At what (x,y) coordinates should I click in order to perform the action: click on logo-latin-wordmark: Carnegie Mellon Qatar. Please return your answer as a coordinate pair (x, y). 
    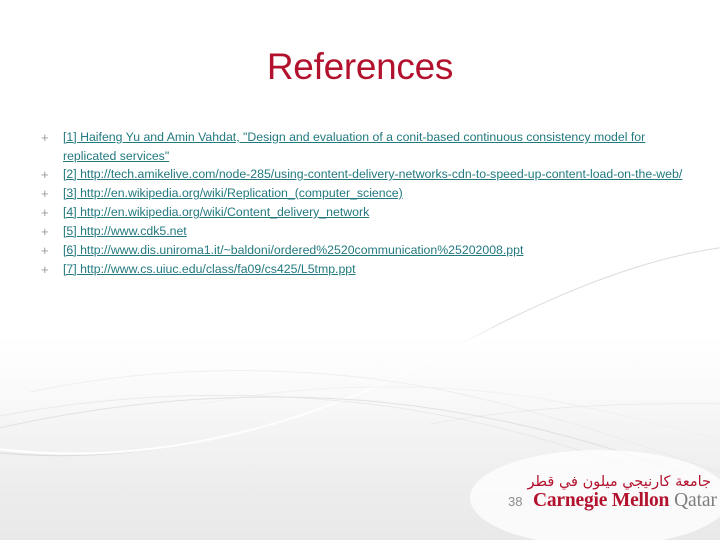
    Looking at the image, I should click on (625, 500).